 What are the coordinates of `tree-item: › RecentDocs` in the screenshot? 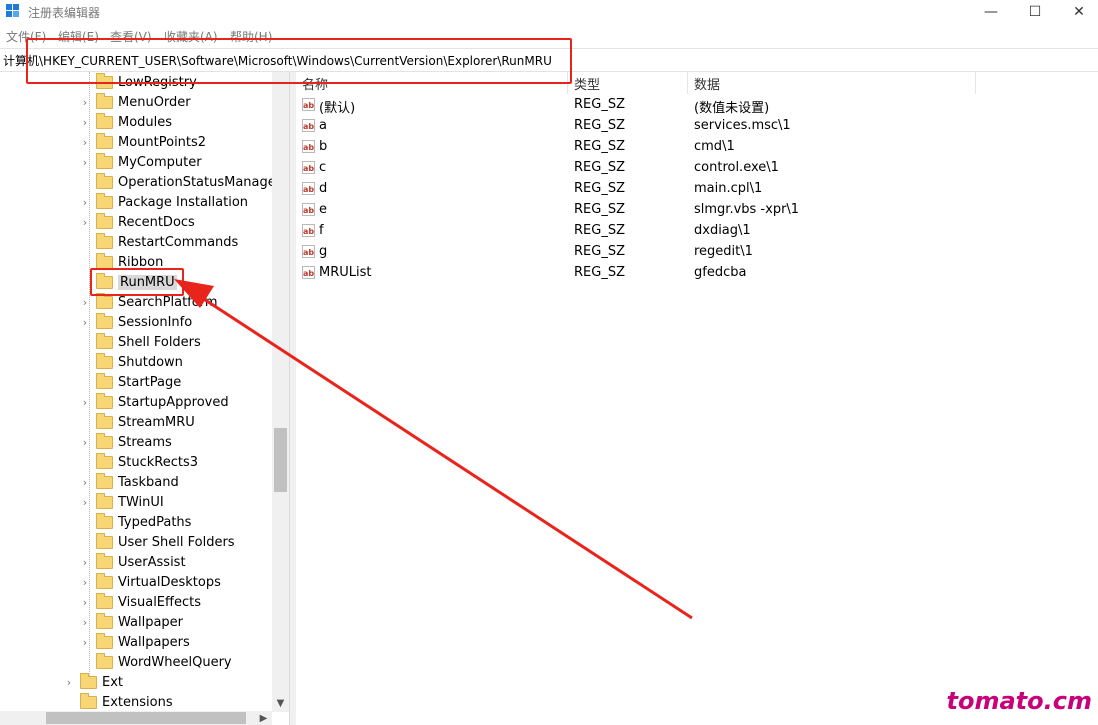 It's located at (137, 222).